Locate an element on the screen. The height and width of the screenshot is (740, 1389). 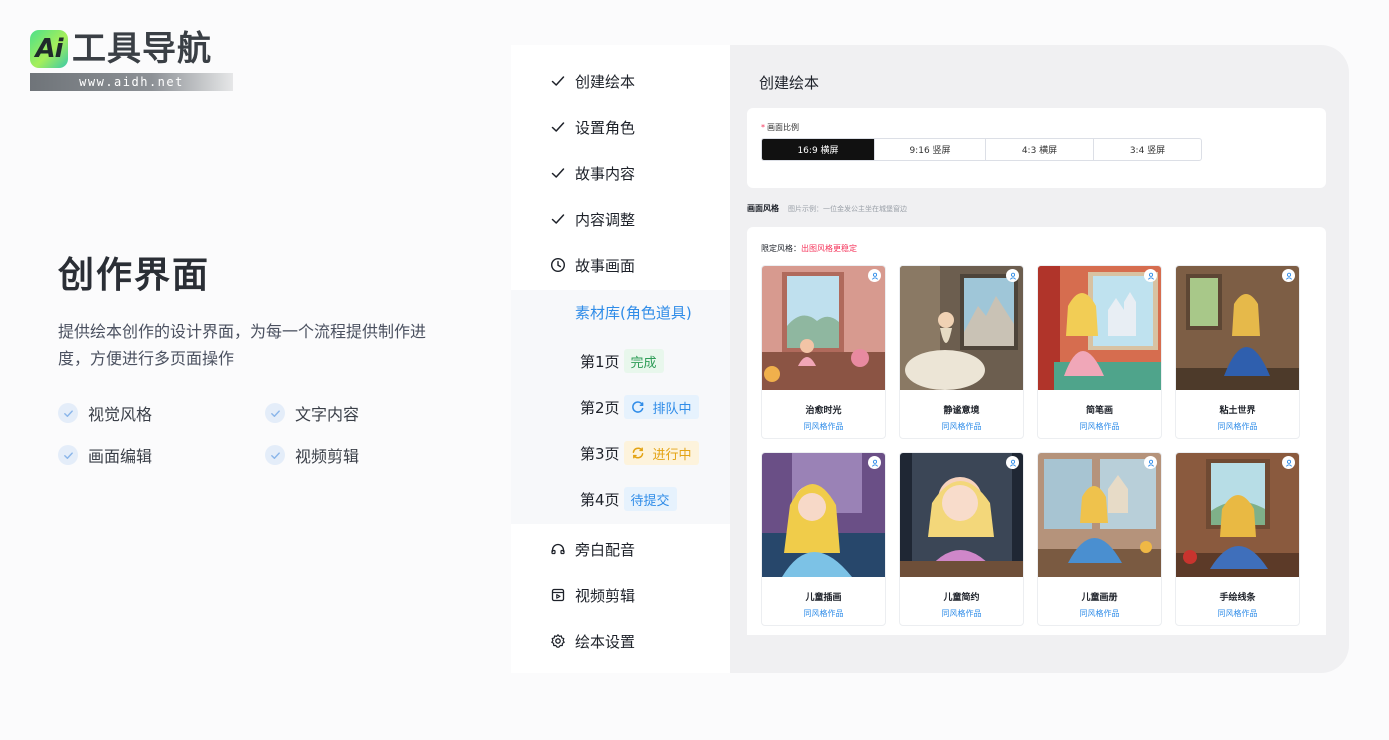
sync-icon is located at coordinates (637, 453).